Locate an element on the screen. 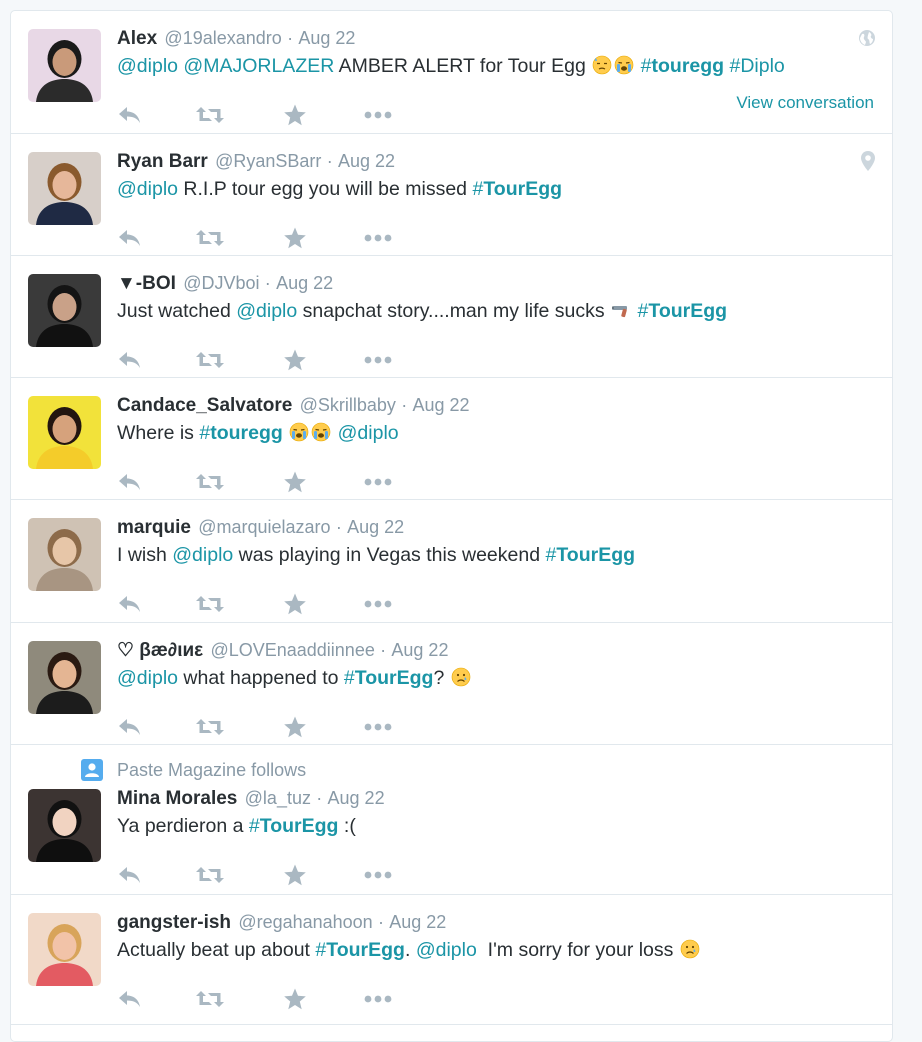 This screenshot has width=922, height=1042. fullname: gangster-ish is located at coordinates (174, 922).